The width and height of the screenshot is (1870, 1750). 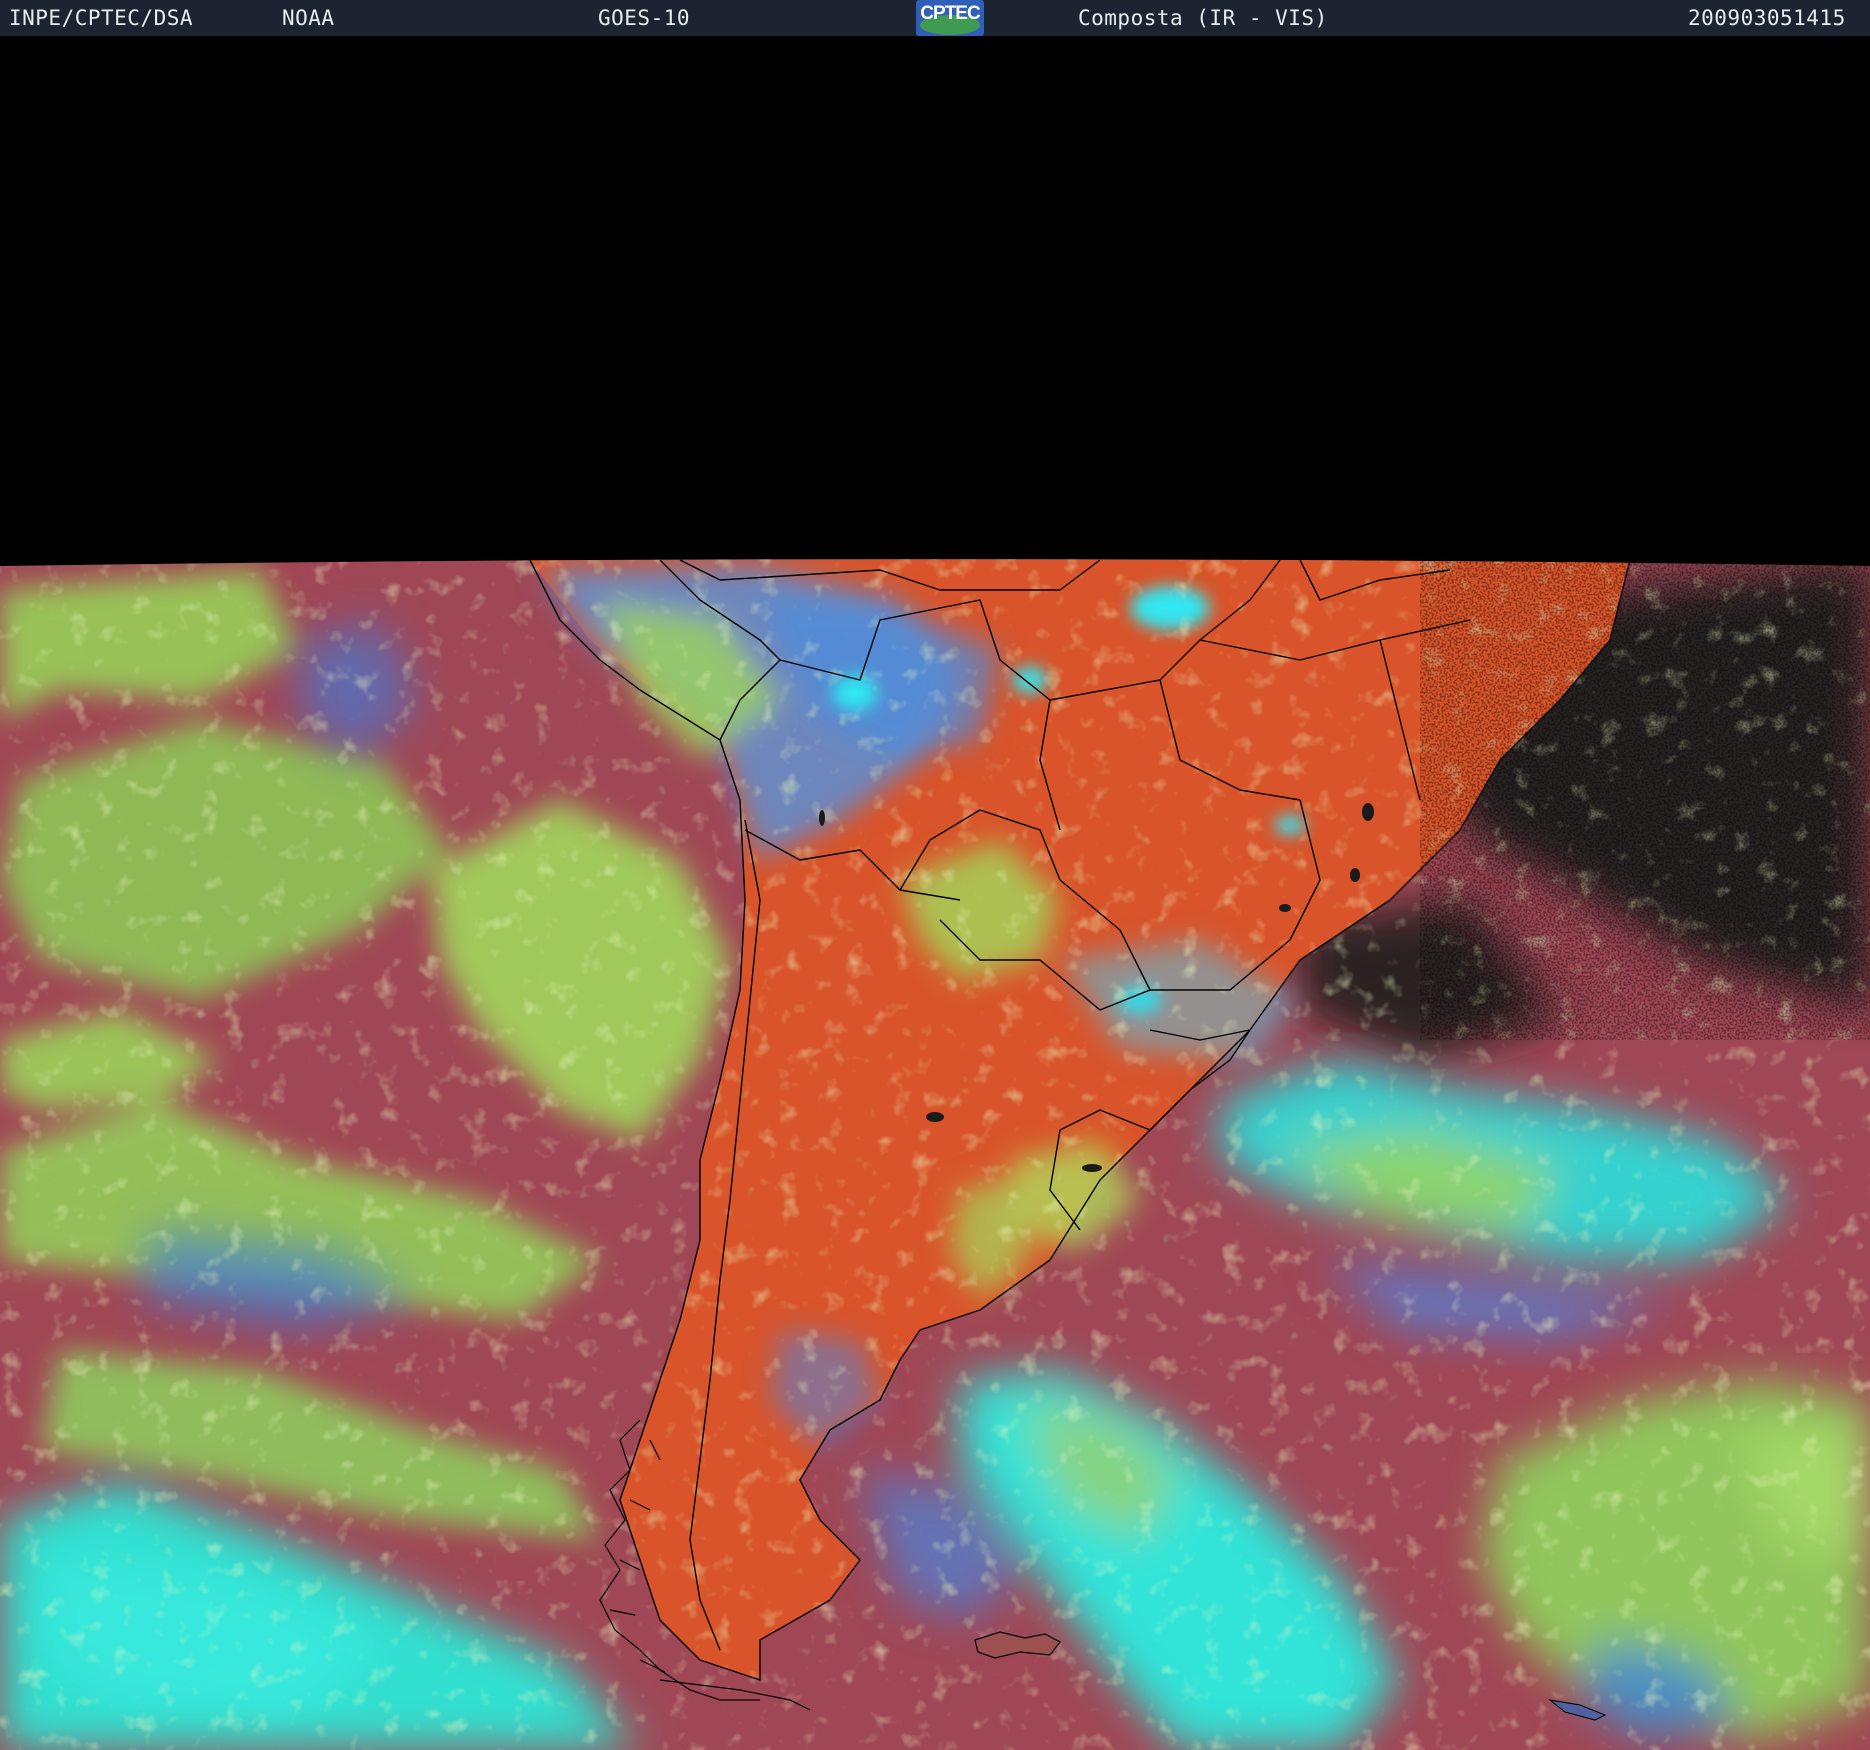 I want to click on dark-speckle-overlay, so click(x=1645, y=800).